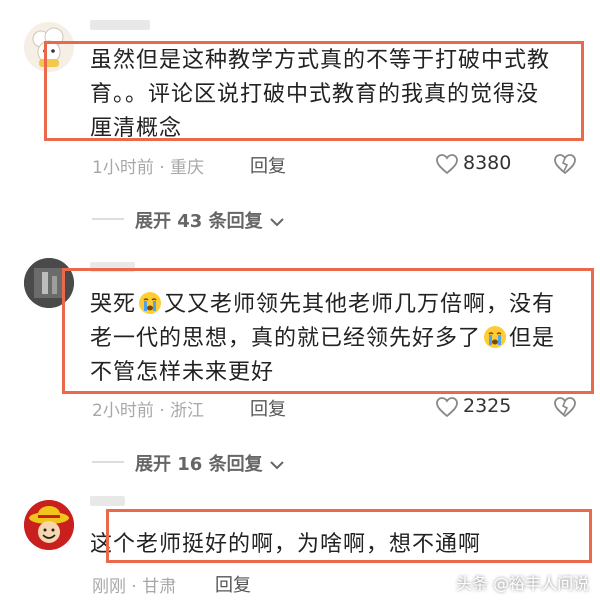 This screenshot has height=600, width=600. I want to click on watermark: 头条 @裕丰人间说, so click(523, 583).